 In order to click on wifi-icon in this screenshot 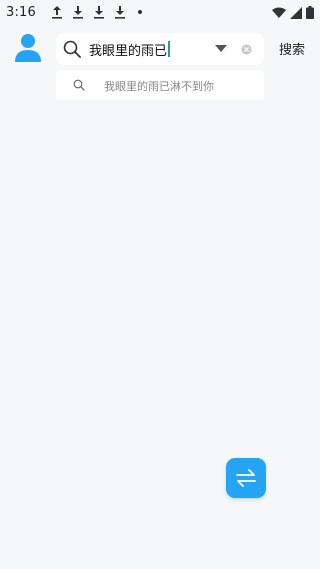, I will do `click(279, 13)`.